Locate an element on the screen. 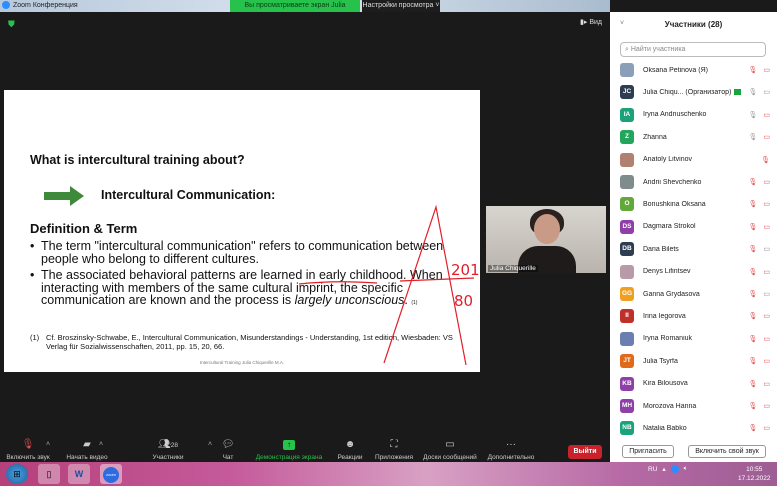  start-video-button: ▰ Начать видео is located at coordinates (87, 450).